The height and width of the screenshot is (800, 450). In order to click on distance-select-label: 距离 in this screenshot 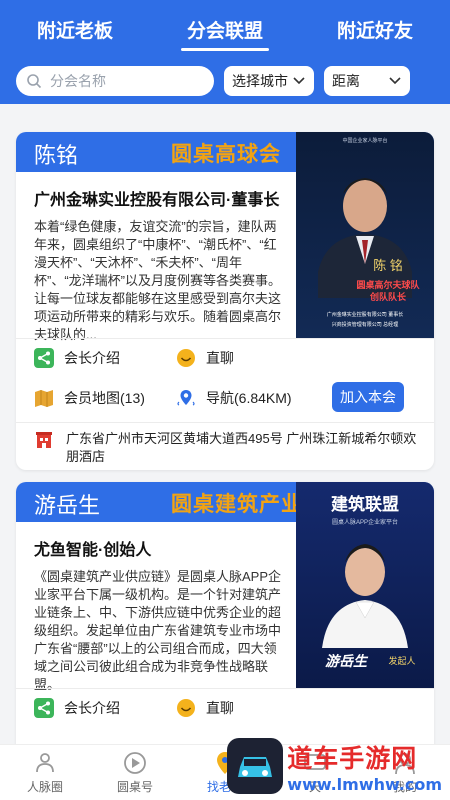, I will do `click(346, 81)`.